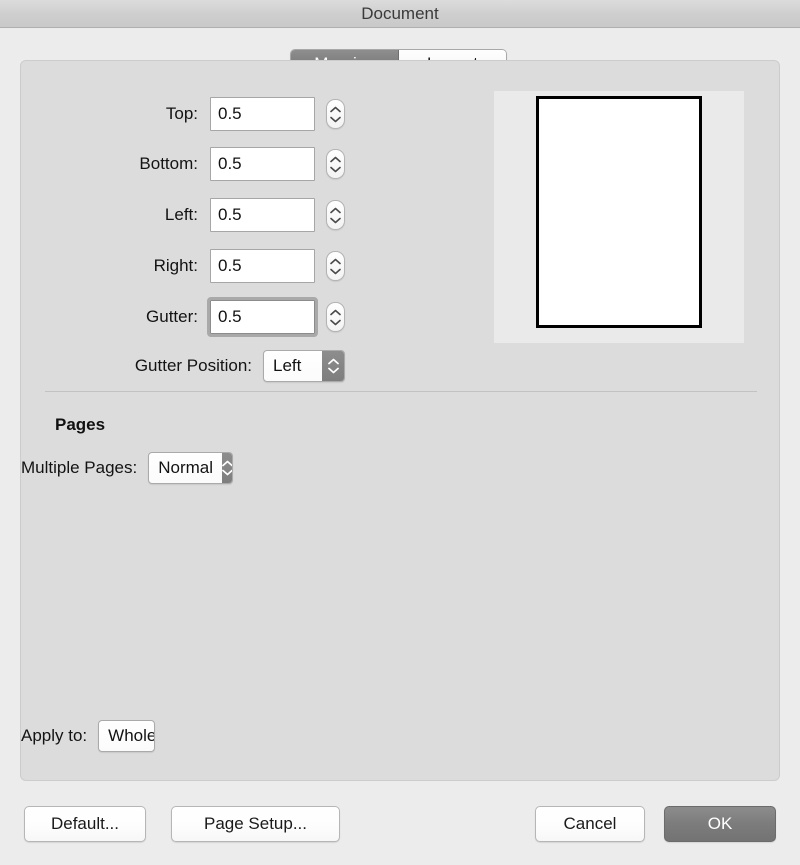  I want to click on field-row-multiple-pages: Multiple Pages: Normal, so click(127, 468).